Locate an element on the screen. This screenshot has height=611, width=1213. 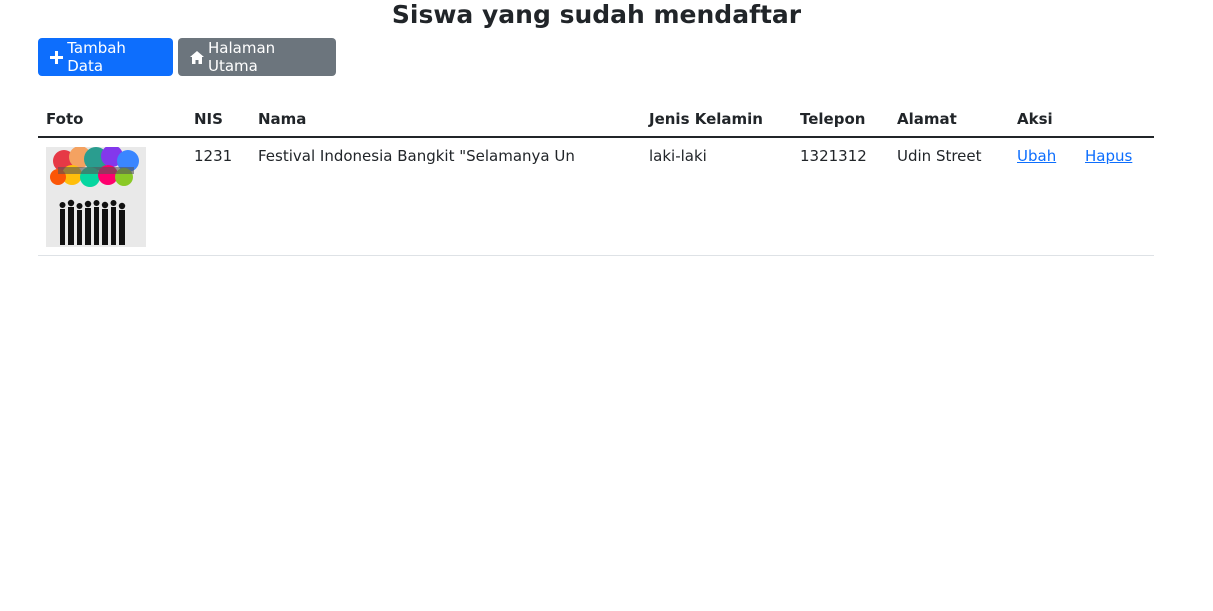
cell-alamat: Udin Street is located at coordinates (949, 196).